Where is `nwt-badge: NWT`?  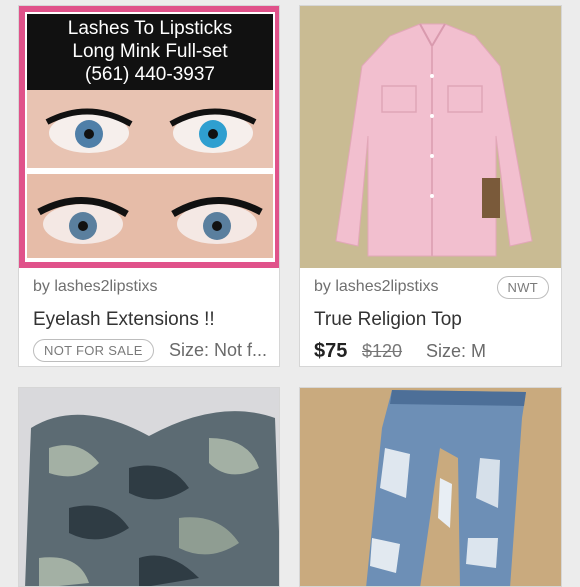 nwt-badge: NWT is located at coordinates (522, 287).